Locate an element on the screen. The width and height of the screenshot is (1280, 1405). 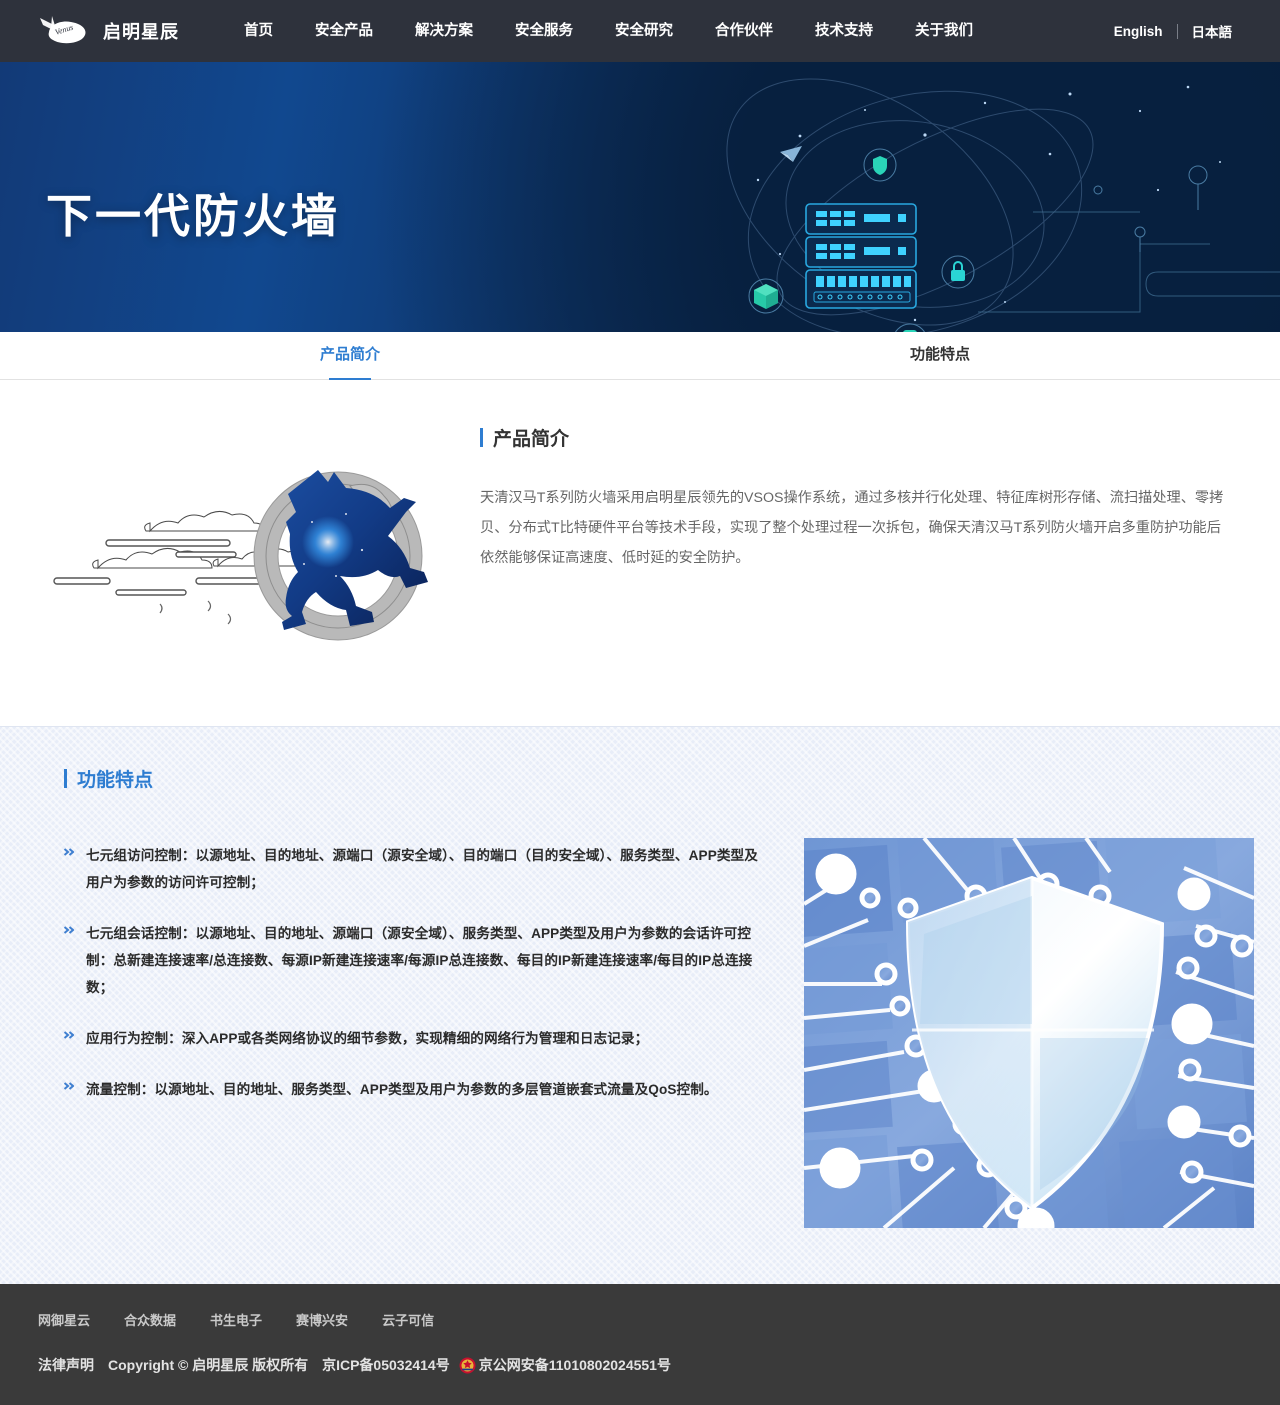
police-badge-icon is located at coordinates (467, 1365).